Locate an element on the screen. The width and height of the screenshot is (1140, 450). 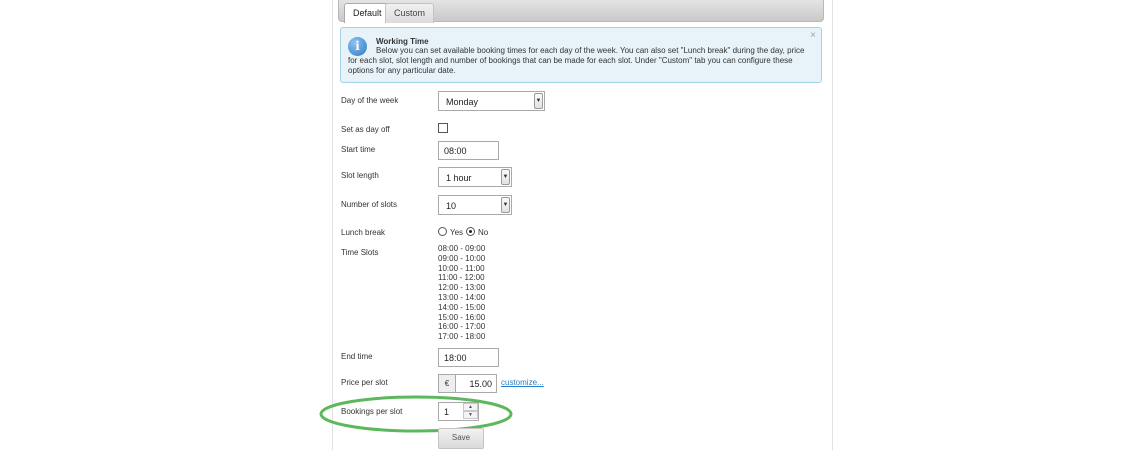
slot-length-select: 1 hour ▼ is located at coordinates (475, 177).